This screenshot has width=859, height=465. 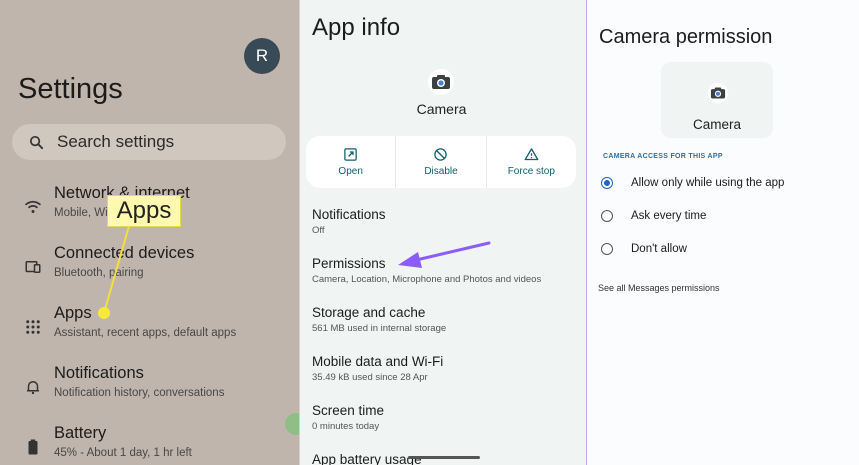 I want to click on settings-item-label: Battery, so click(x=80, y=433).